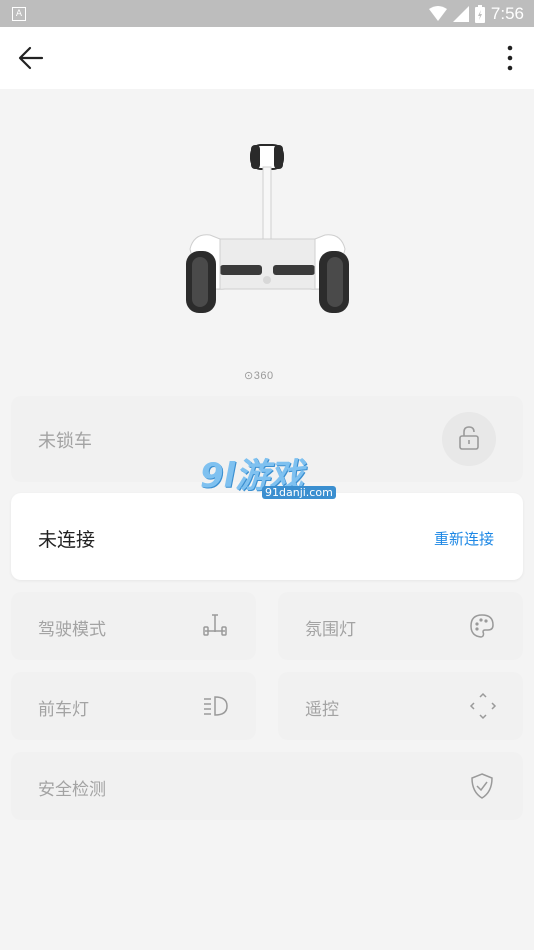 The width and height of the screenshot is (534, 950). What do you see at coordinates (322, 710) in the screenshot?
I see `feature-label: 遥控` at bounding box center [322, 710].